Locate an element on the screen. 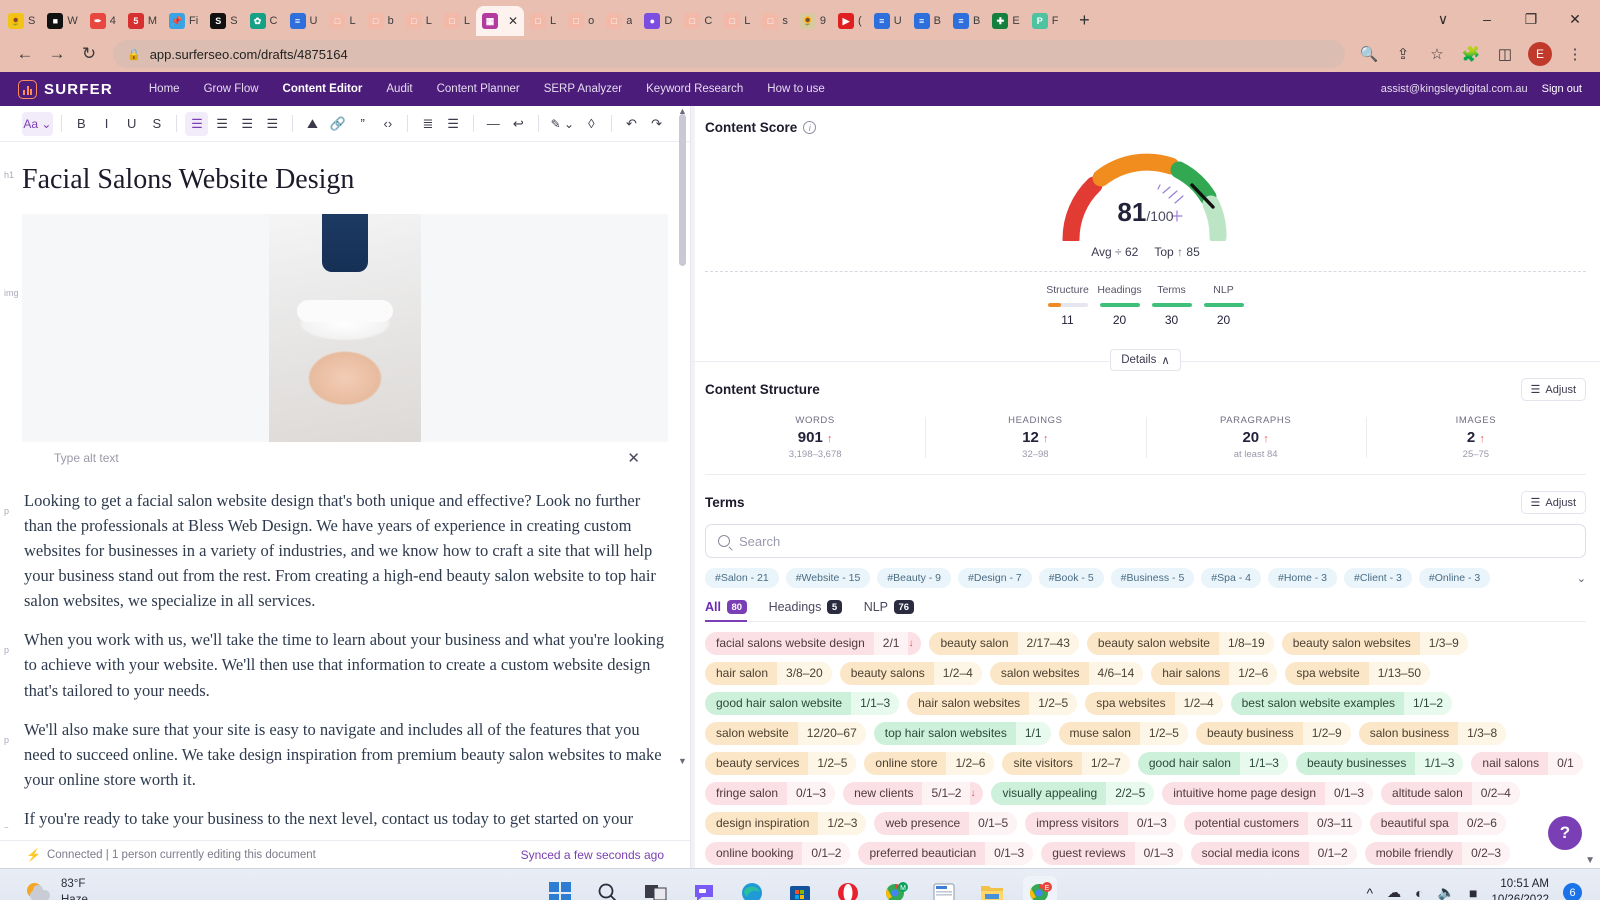 The width and height of the screenshot is (1600, 900). volume-icon: 🔈 is located at coordinates (1446, 892).